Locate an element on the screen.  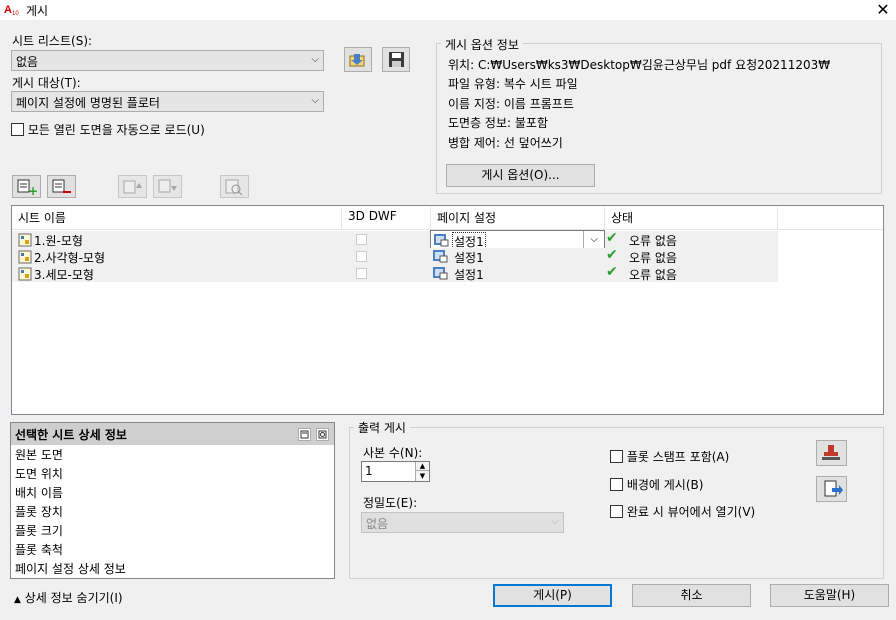
remove-sheet-icon is located at coordinates (61, 186).